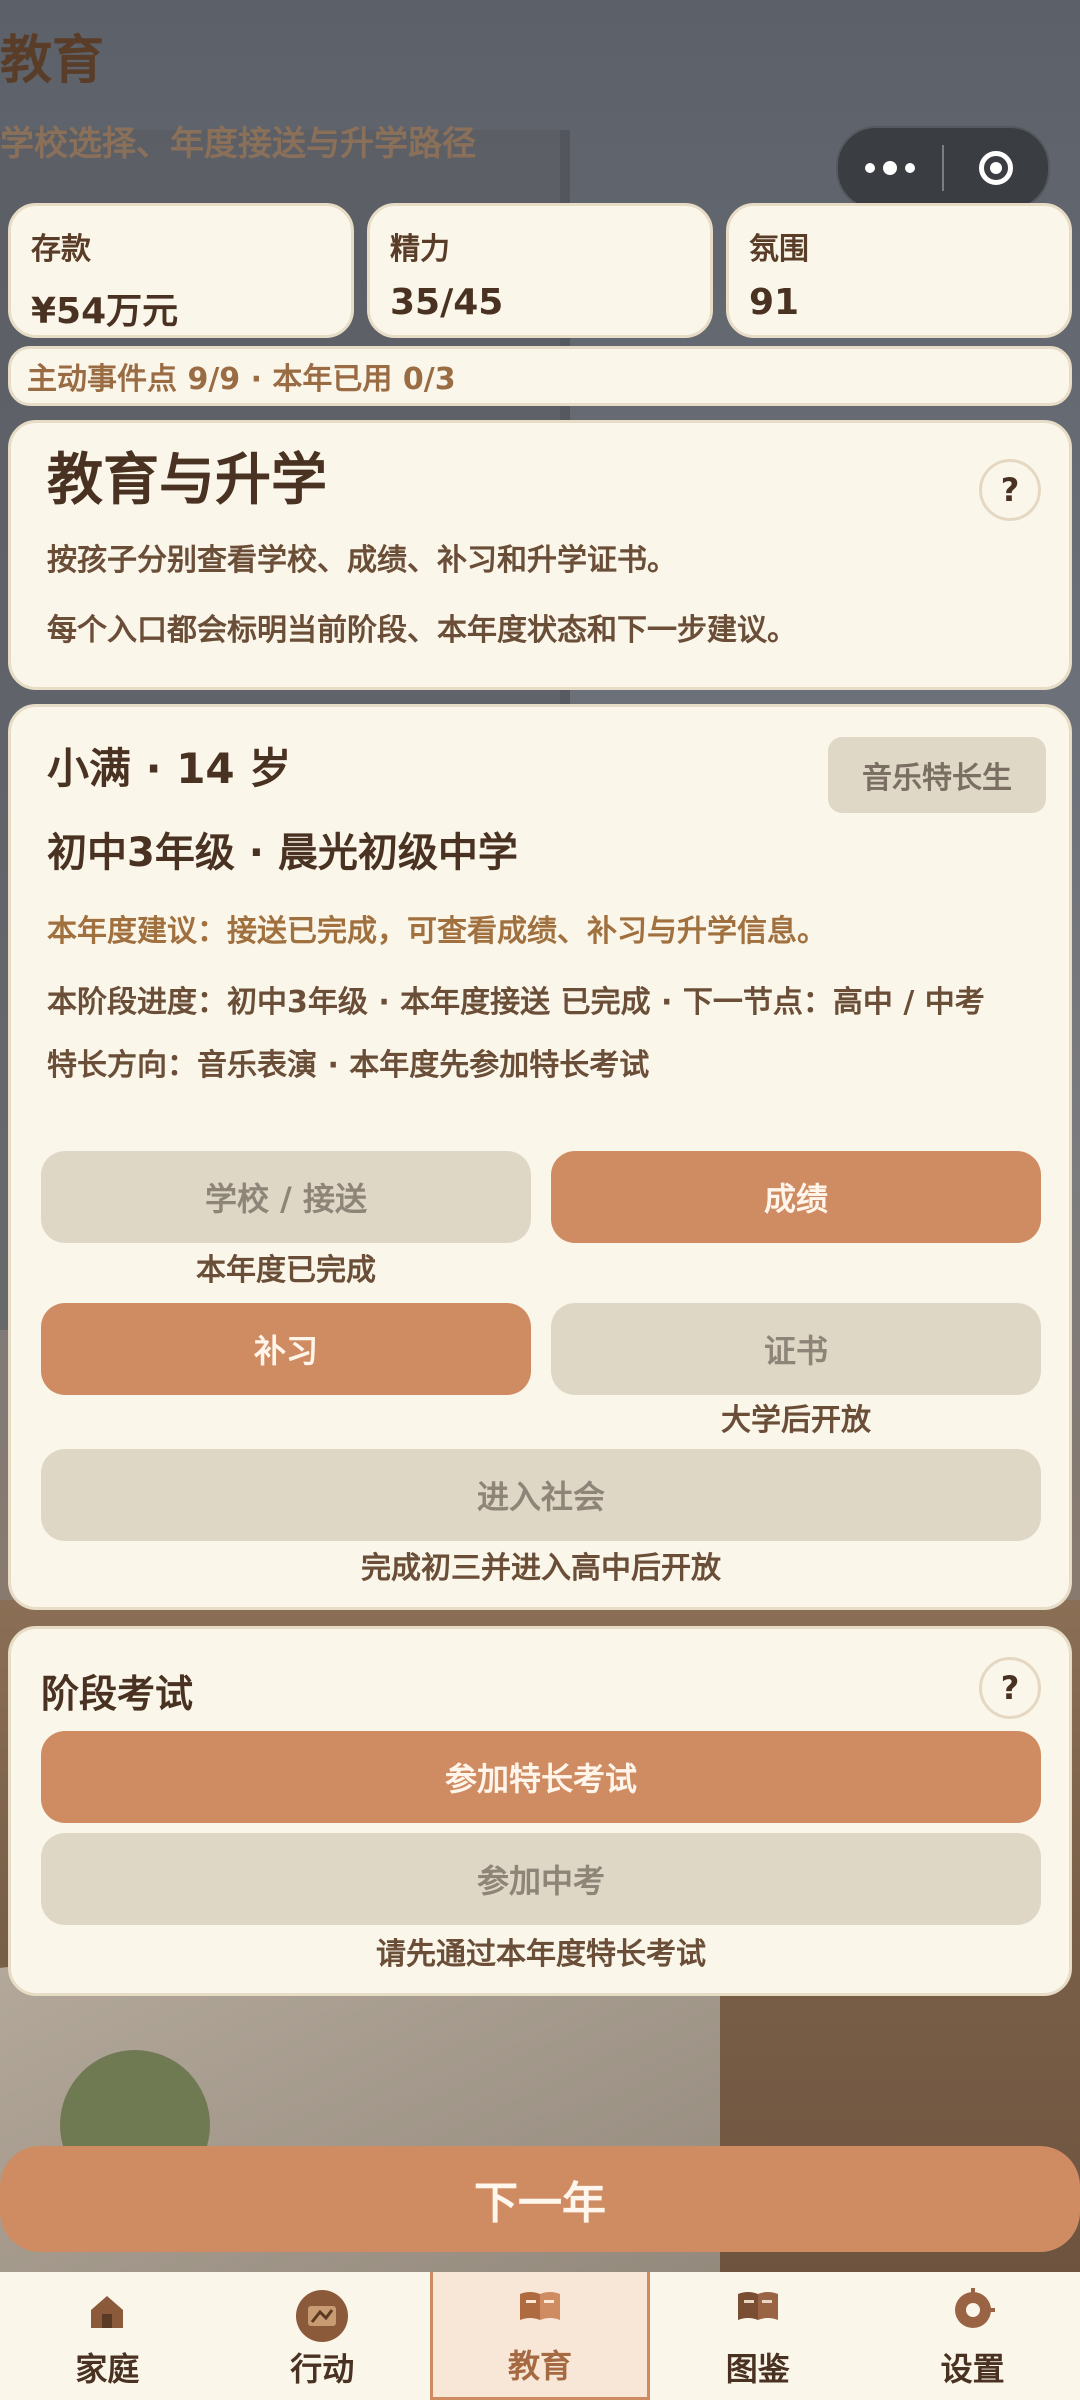 This screenshot has width=1080, height=2400. Describe the element at coordinates (286, 1349) in the screenshot. I see `tutoring-button: 补习` at that location.